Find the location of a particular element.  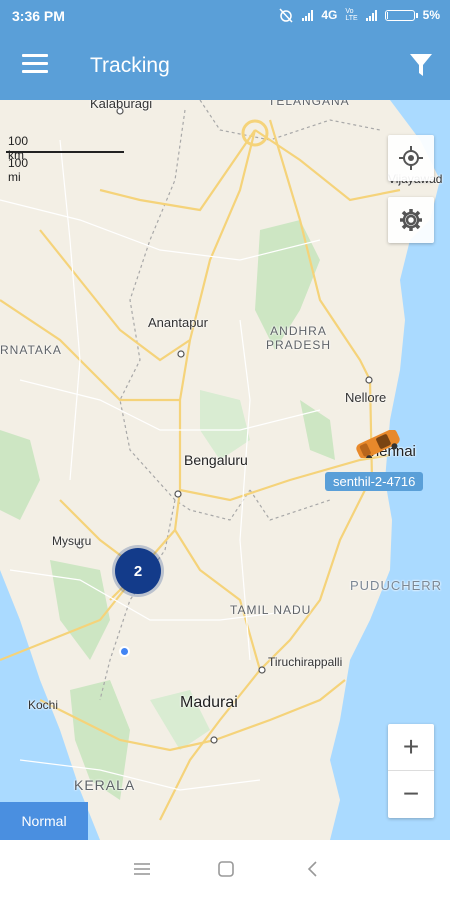

place-label-kerala: KERALA is located at coordinates (105, 785).